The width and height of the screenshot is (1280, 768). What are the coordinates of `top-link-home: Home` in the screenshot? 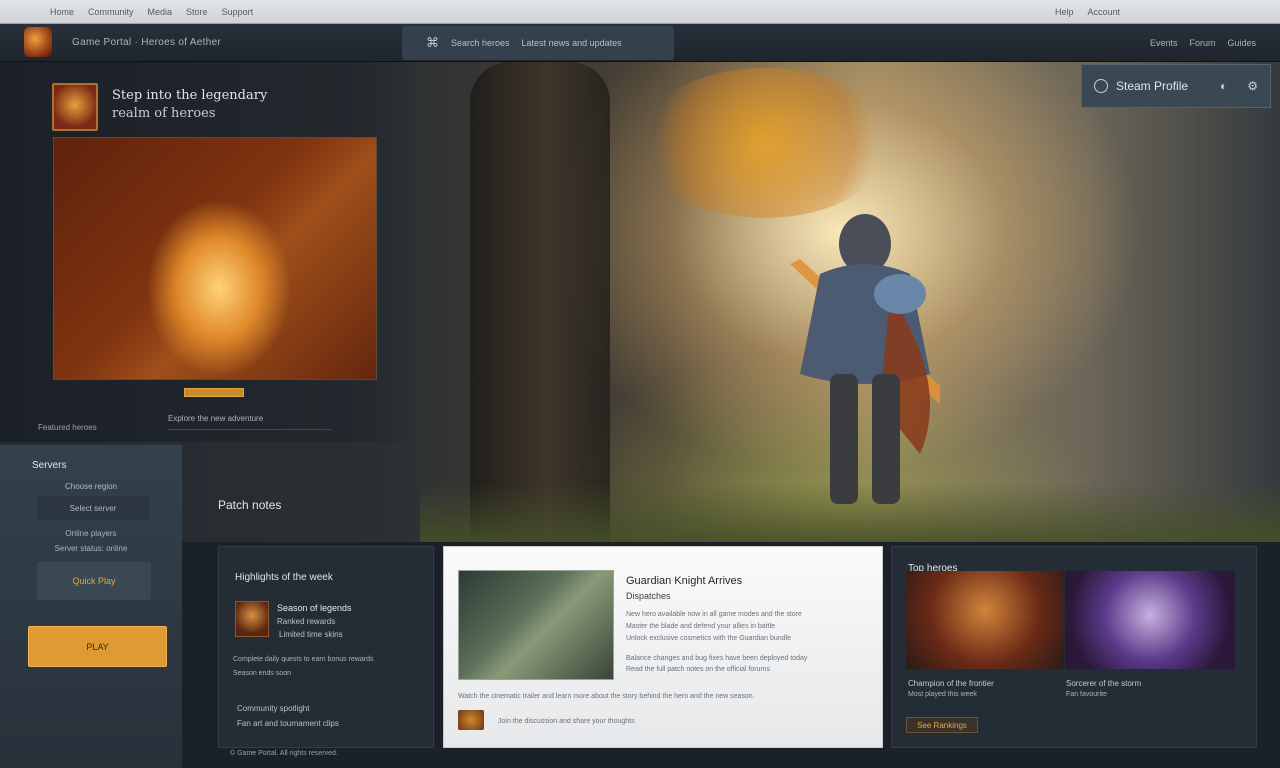 It's located at (62, 12).